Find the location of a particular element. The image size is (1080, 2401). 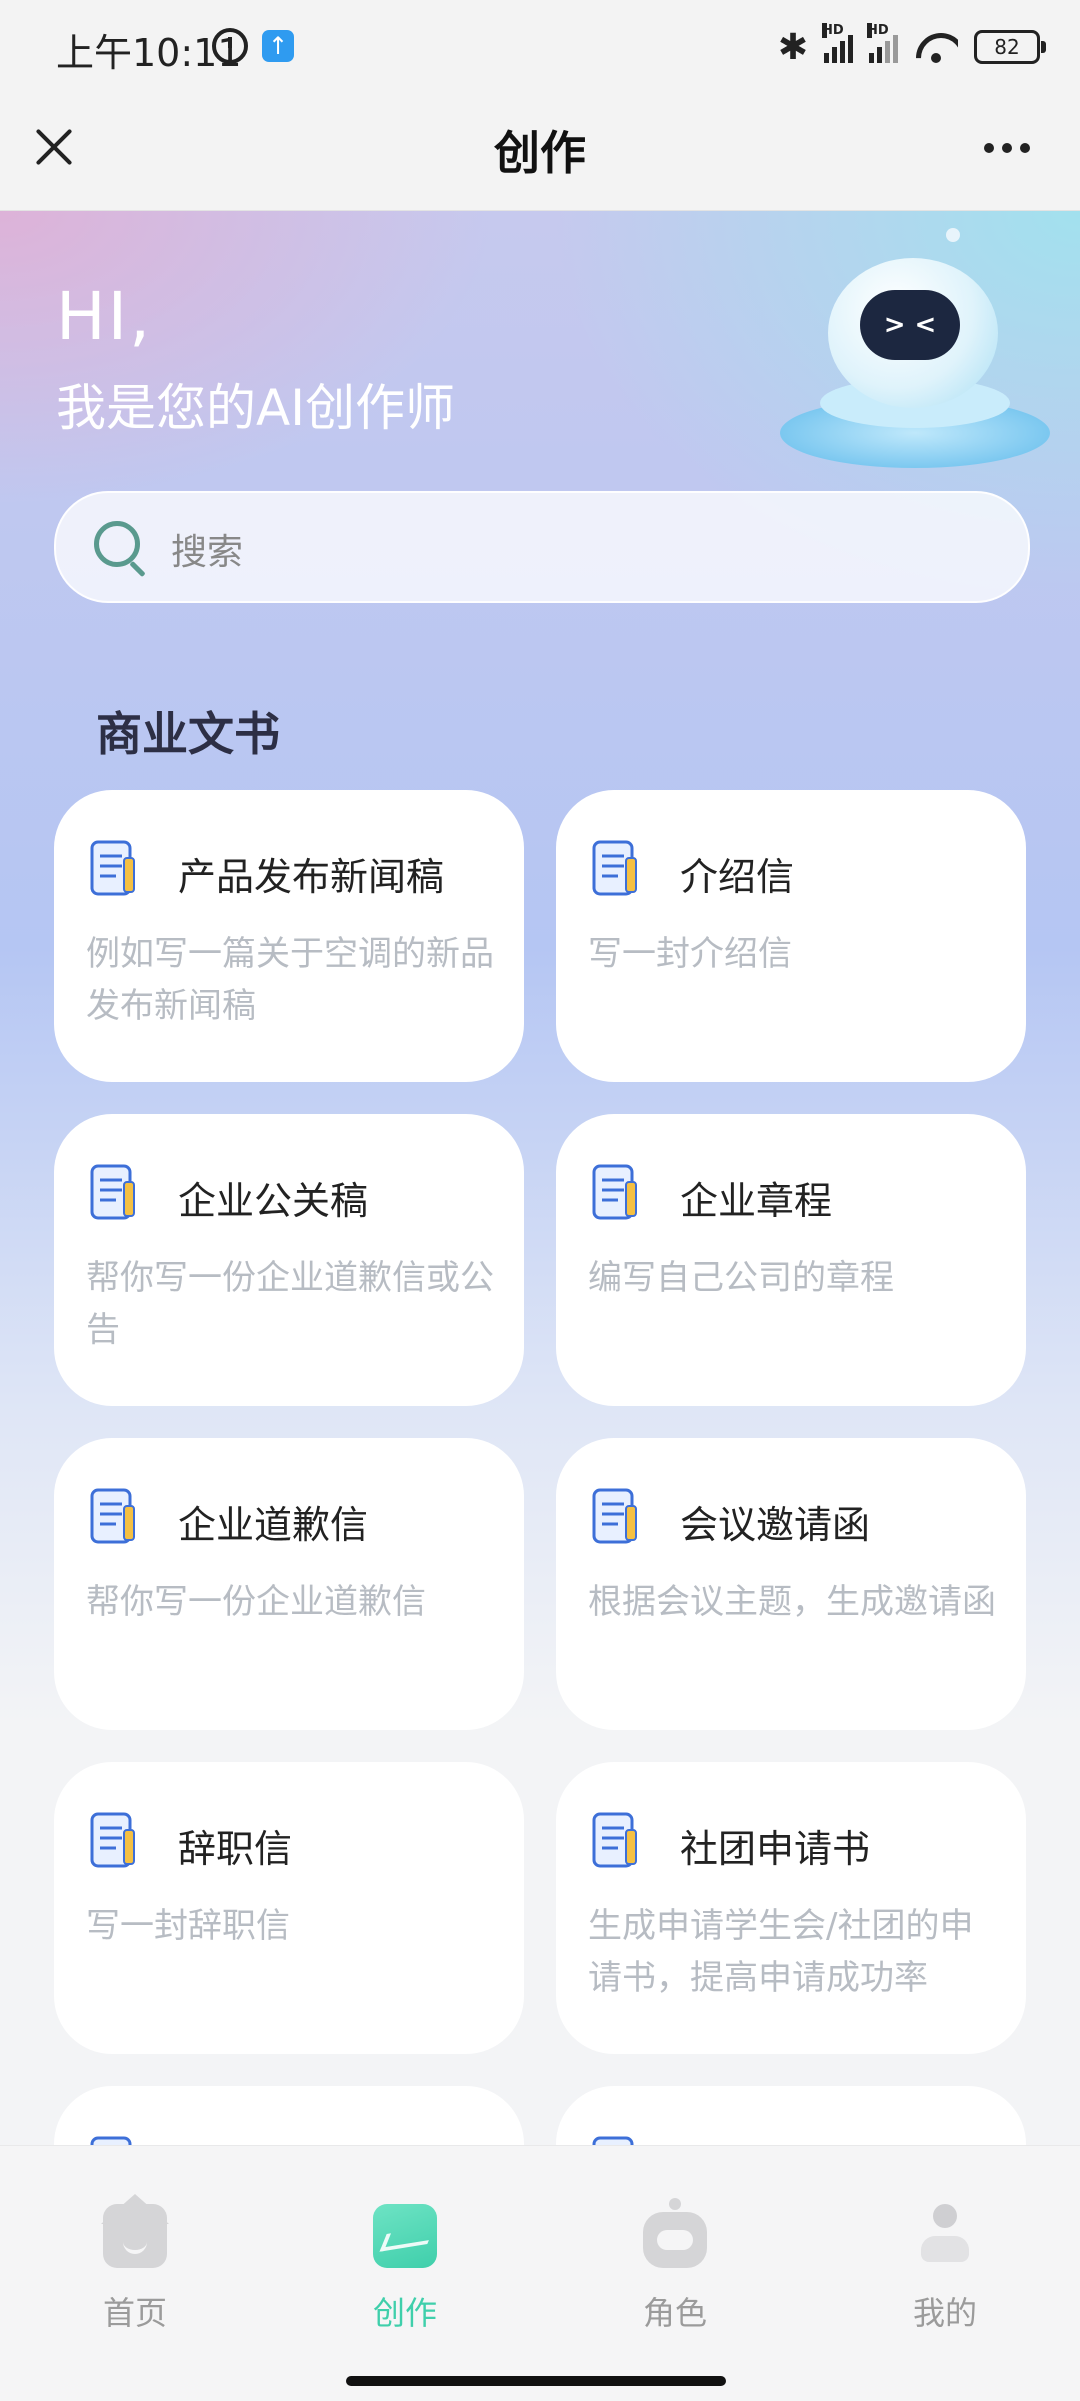

signal-icon-2: HD is located at coordinates (882, 43).